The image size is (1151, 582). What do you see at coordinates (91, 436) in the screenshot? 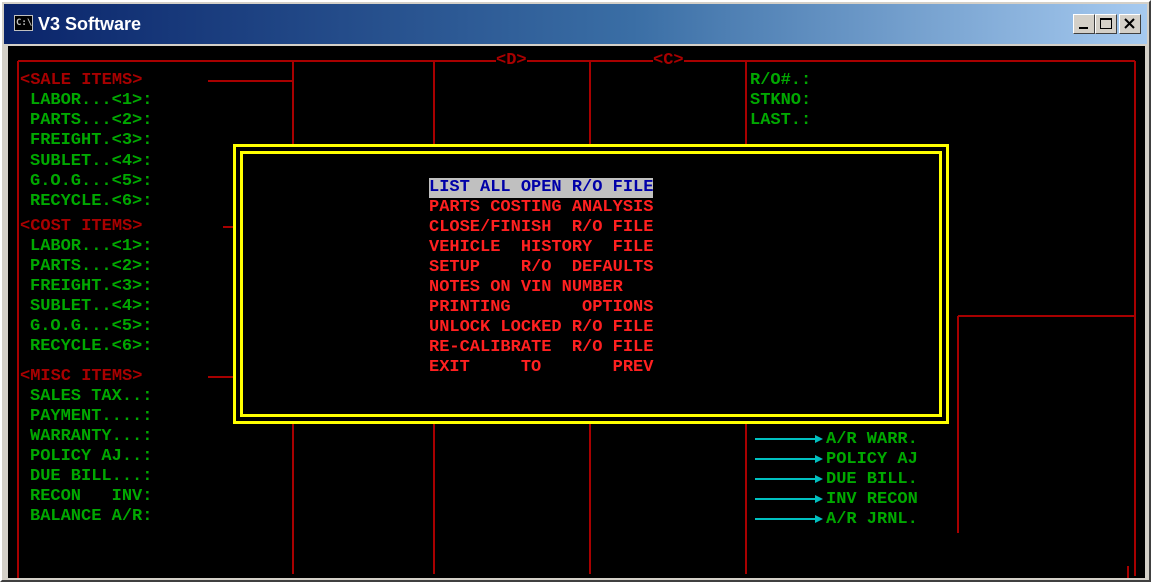
I see `warranty-label: WARRANTY...:` at bounding box center [91, 436].